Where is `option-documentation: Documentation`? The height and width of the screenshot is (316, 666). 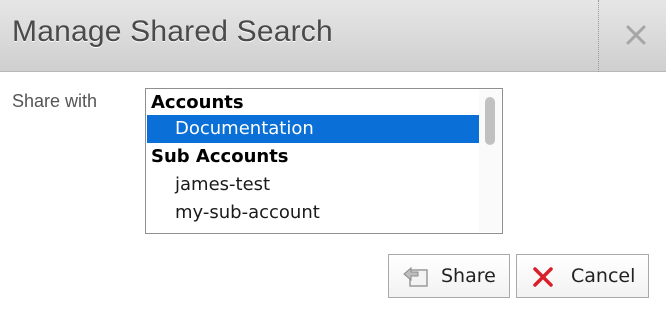
option-documentation: Documentation is located at coordinates (313, 129).